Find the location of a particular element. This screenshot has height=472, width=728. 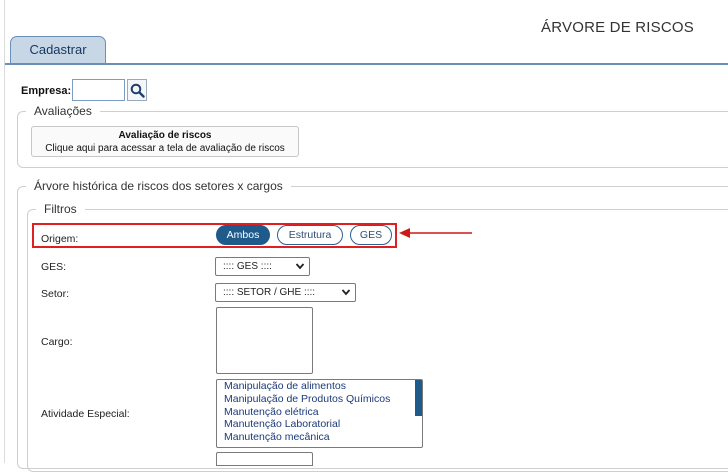

empresa-input is located at coordinates (98, 90).